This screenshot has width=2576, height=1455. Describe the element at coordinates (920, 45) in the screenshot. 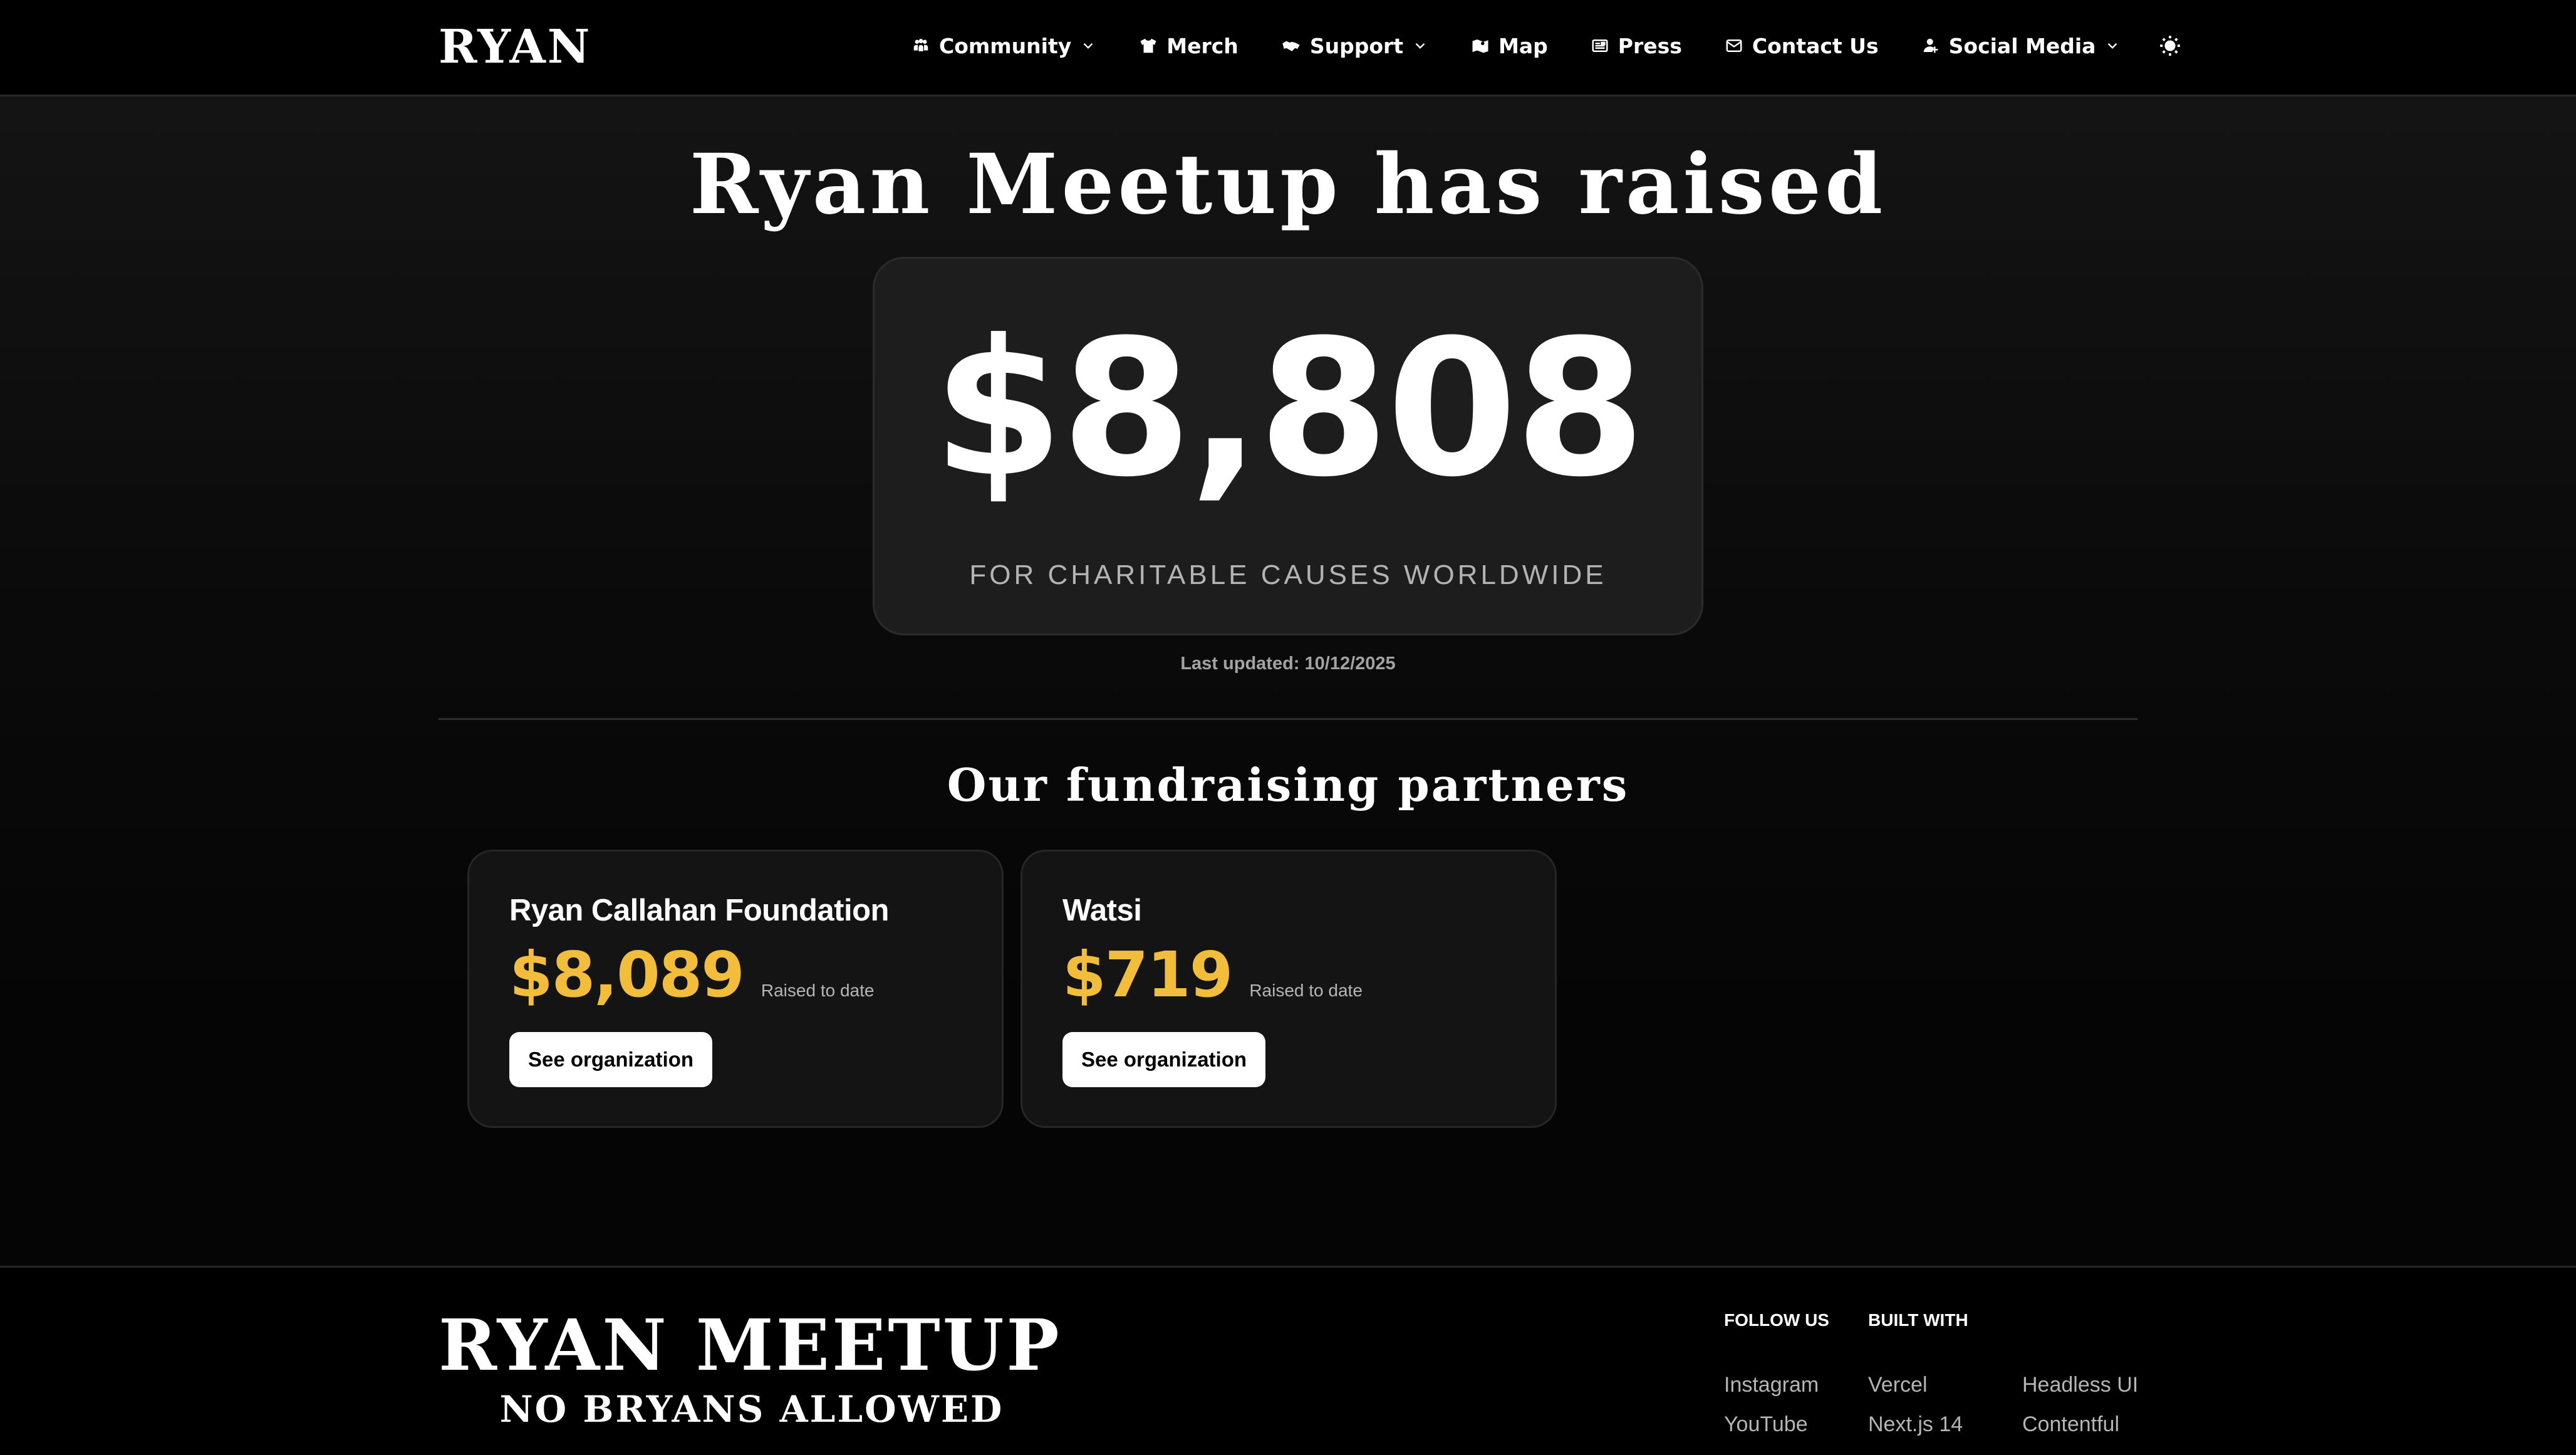

I see `people-icon` at that location.